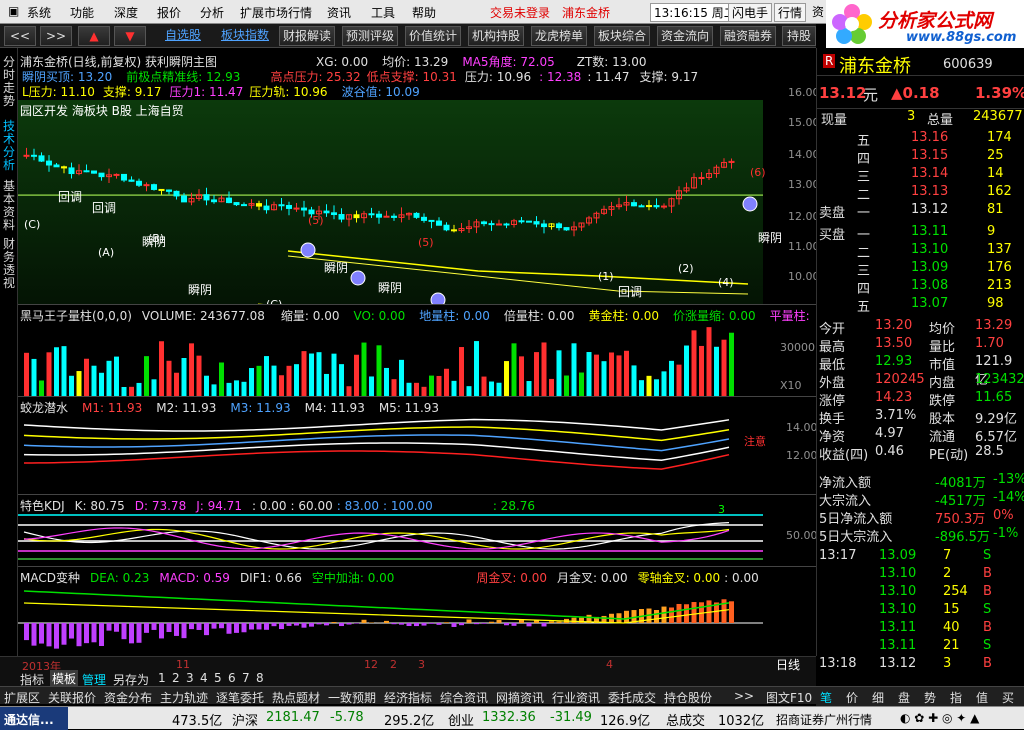 Image resolution: width=1024 pixels, height=730 pixels. Describe the element at coordinates (750, 12) in the screenshot. I see `flash-trade-button: 闪电手` at that location.